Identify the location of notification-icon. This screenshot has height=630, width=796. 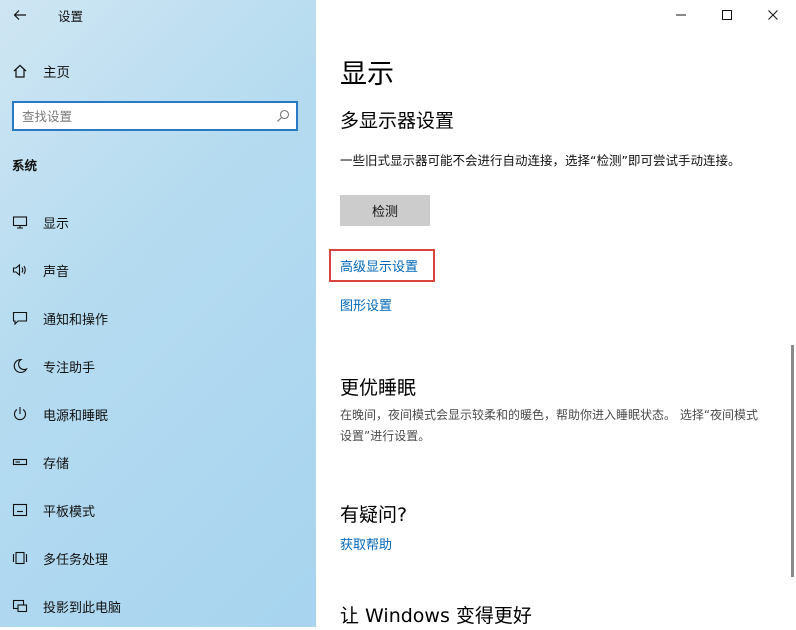
(20, 318).